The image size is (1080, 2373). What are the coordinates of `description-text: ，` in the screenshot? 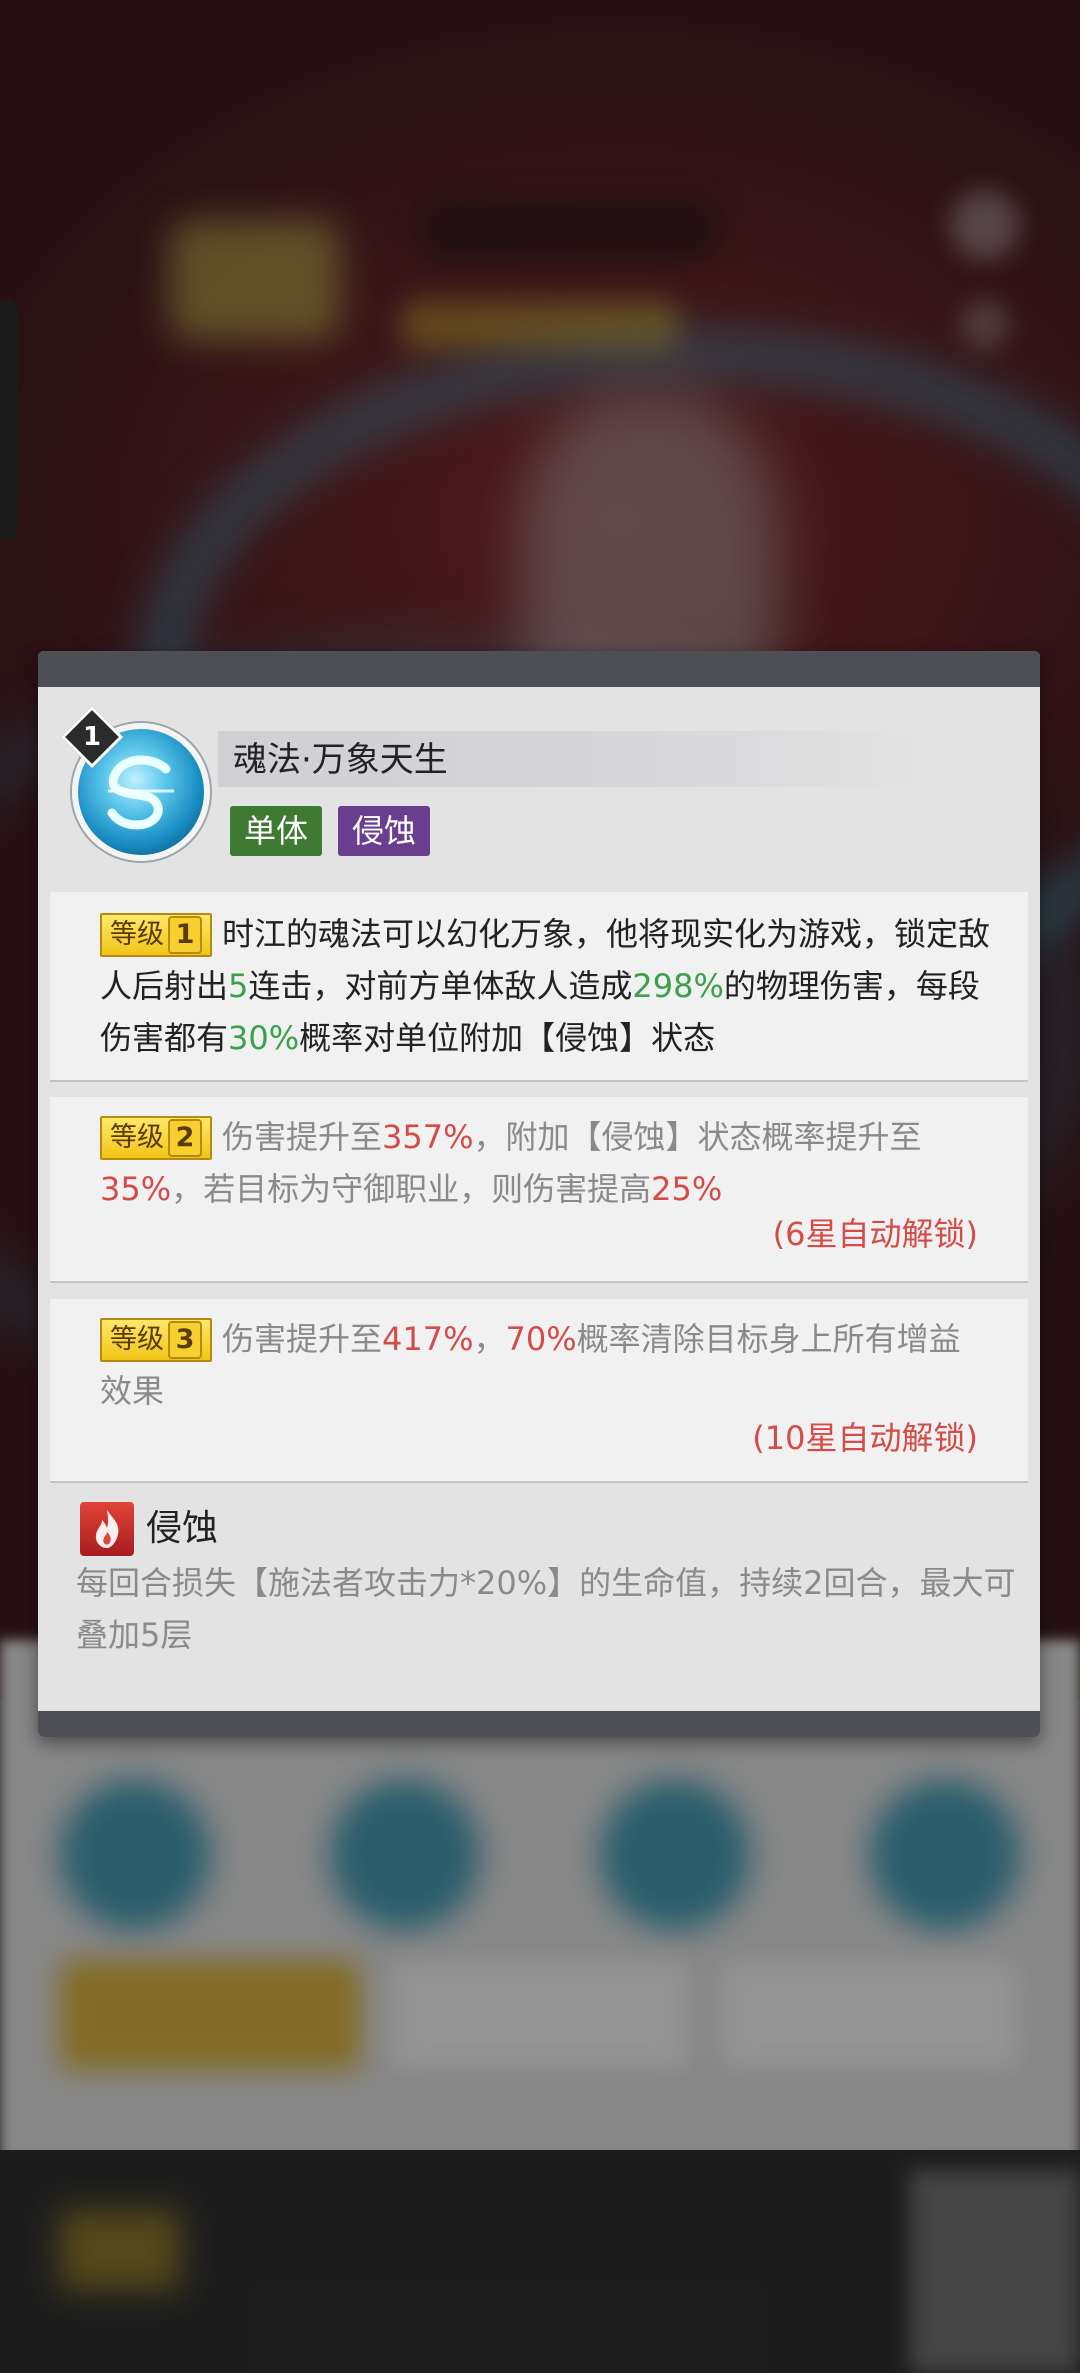 It's located at (489, 1339).